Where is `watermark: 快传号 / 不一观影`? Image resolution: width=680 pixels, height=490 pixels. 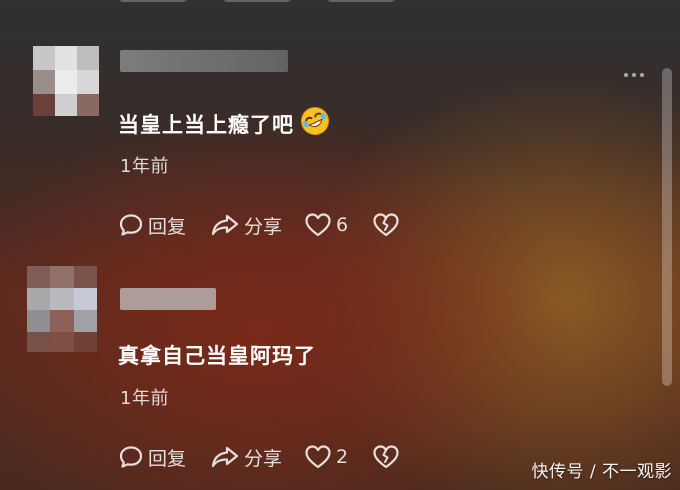 watermark: 快传号 / 不一观影 is located at coordinates (601, 472).